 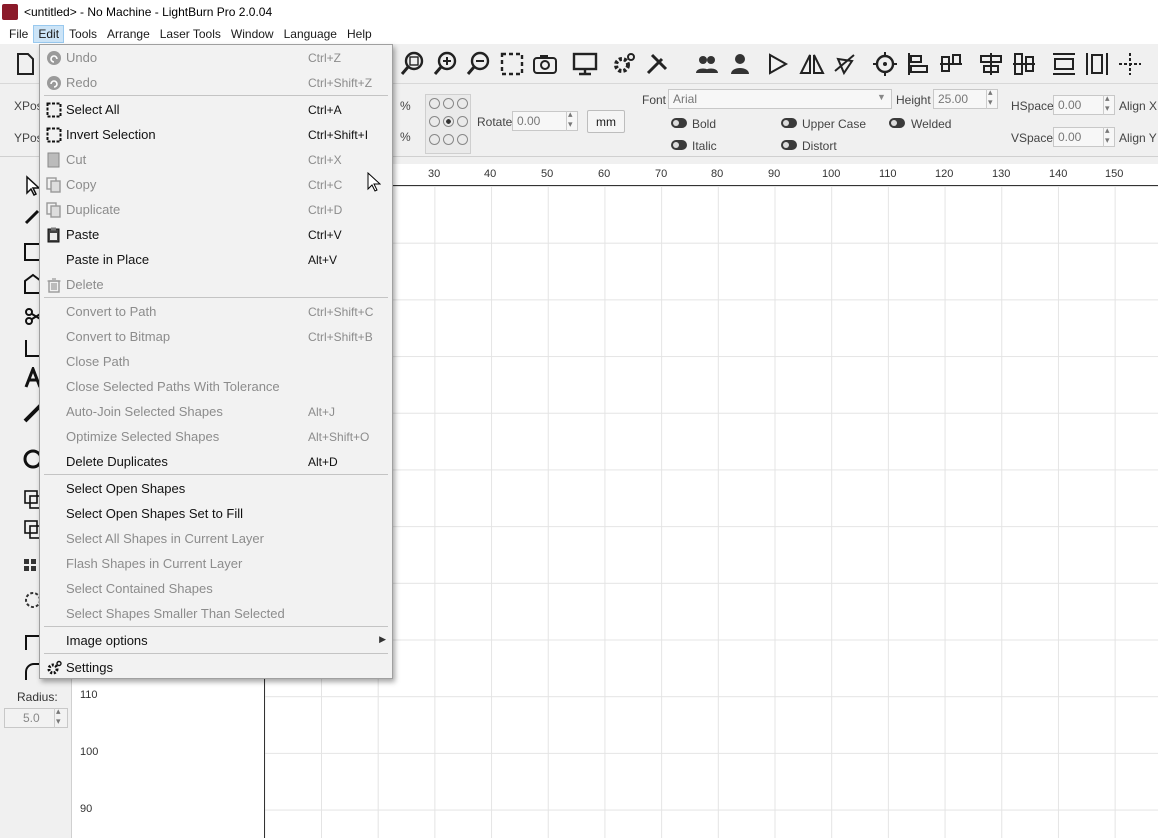 I want to click on origin-middle-right, so click(x=462, y=121).